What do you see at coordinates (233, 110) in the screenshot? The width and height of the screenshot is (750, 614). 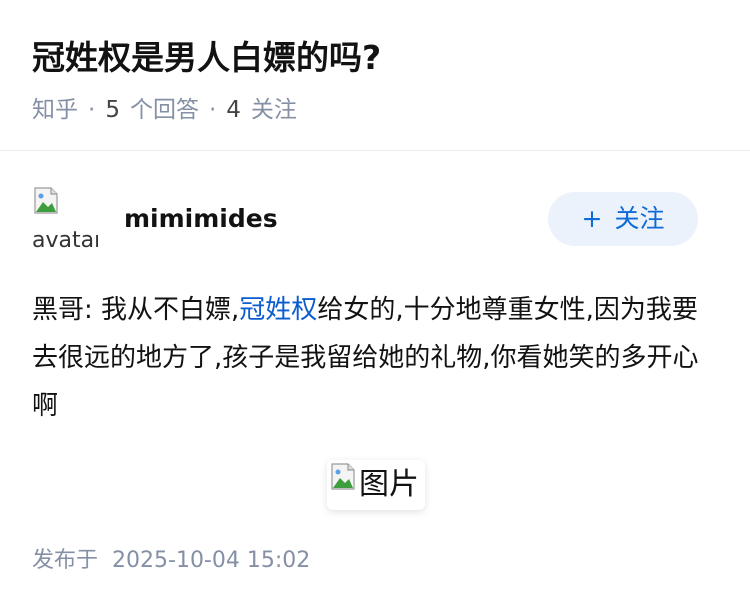 I see `follower-count: 4` at bounding box center [233, 110].